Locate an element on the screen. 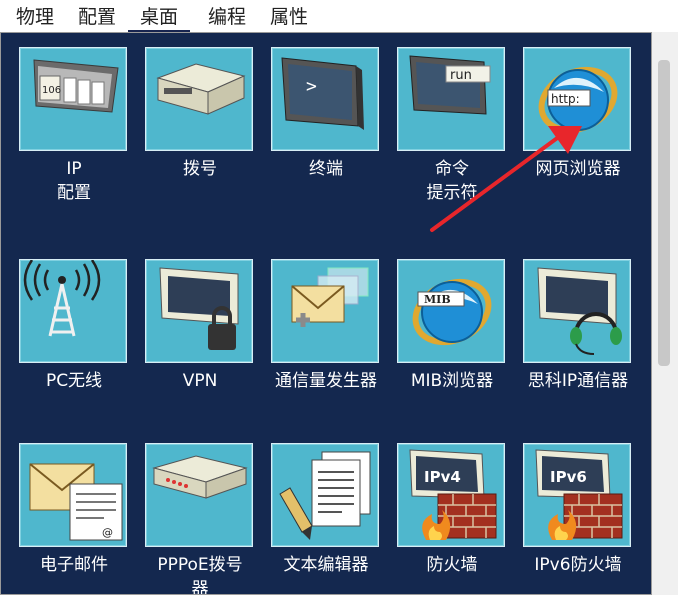  svg-text: IPv6 is located at coordinates (568, 477).